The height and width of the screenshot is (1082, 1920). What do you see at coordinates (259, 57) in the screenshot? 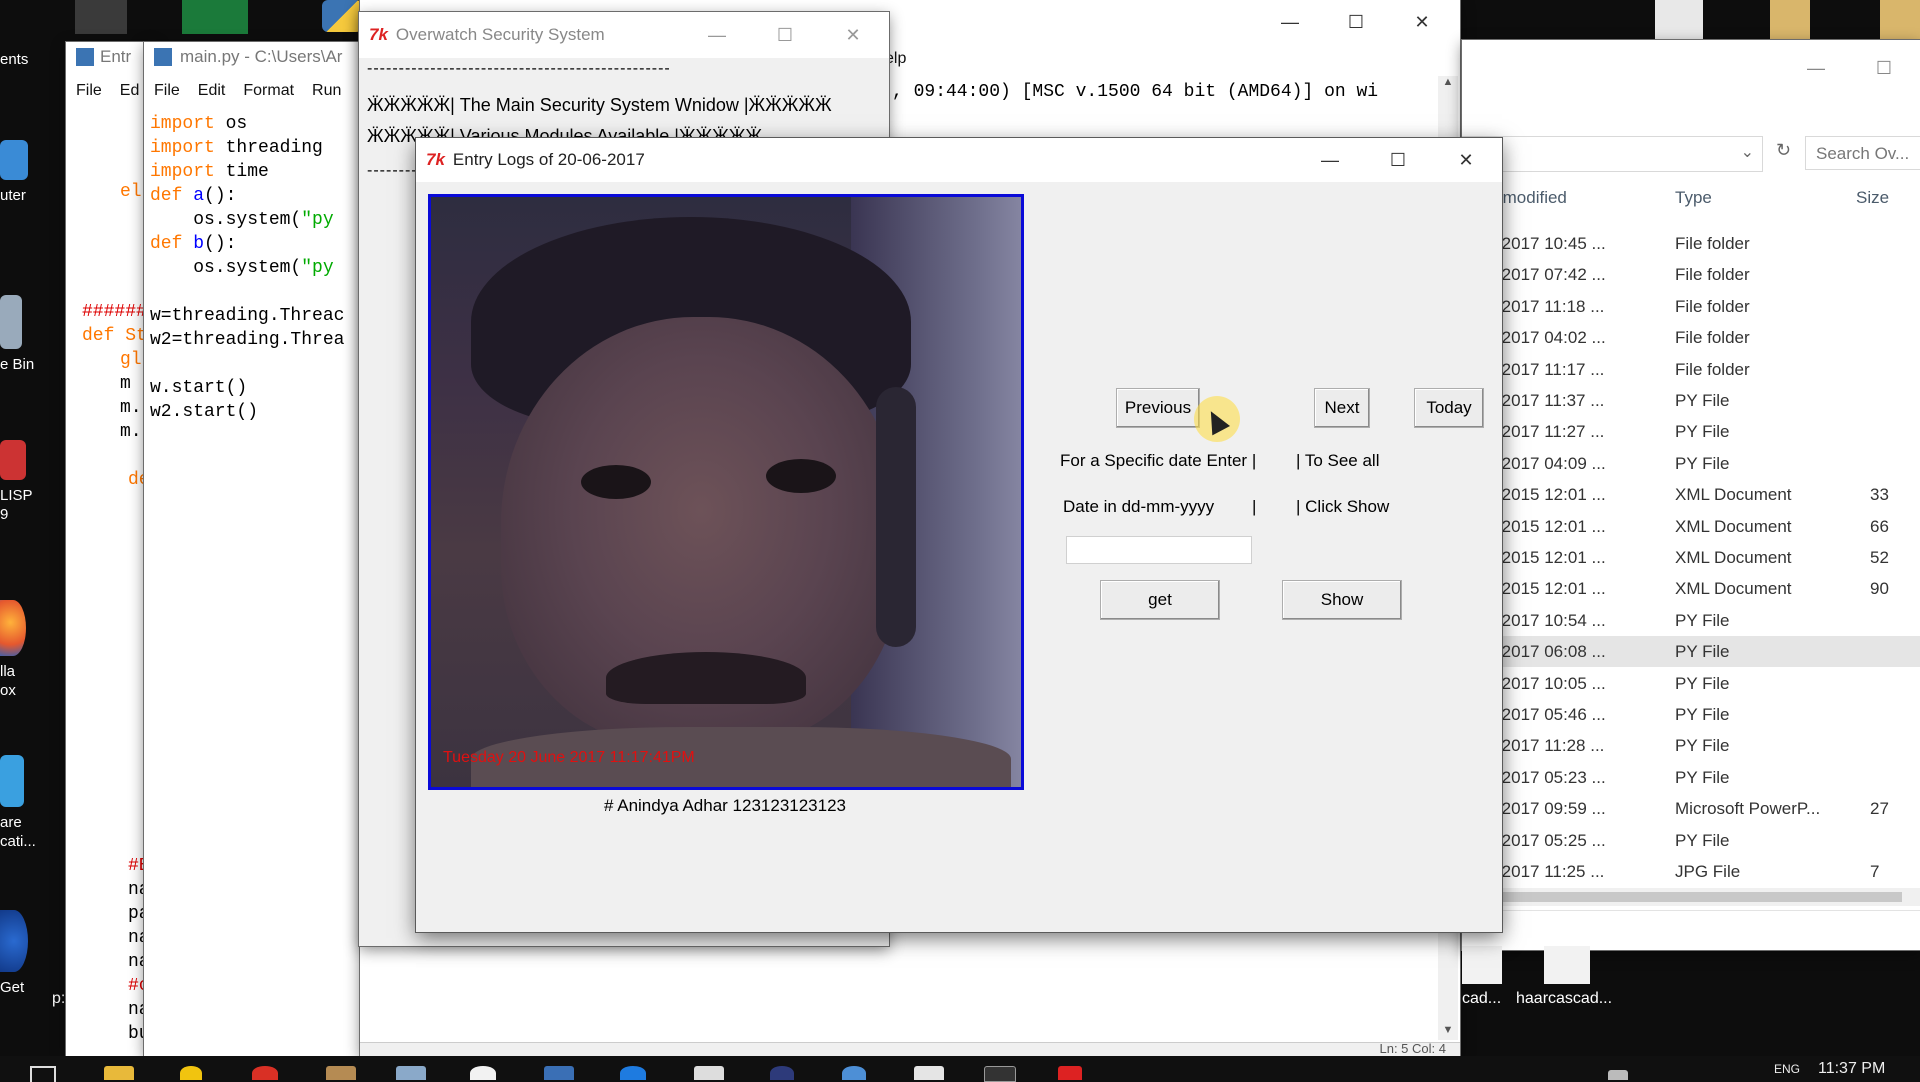
I see `idle-main-titlebar: main.py - C:\Users\Ar` at bounding box center [259, 57].